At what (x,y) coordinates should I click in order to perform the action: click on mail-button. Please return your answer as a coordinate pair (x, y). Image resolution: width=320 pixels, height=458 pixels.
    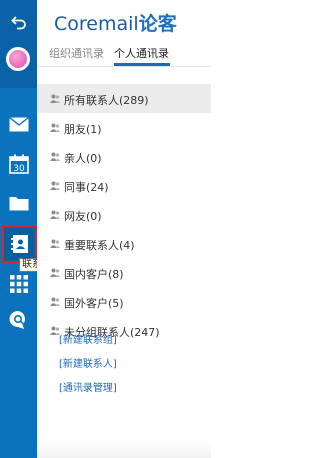
    Looking at the image, I should click on (18, 124).